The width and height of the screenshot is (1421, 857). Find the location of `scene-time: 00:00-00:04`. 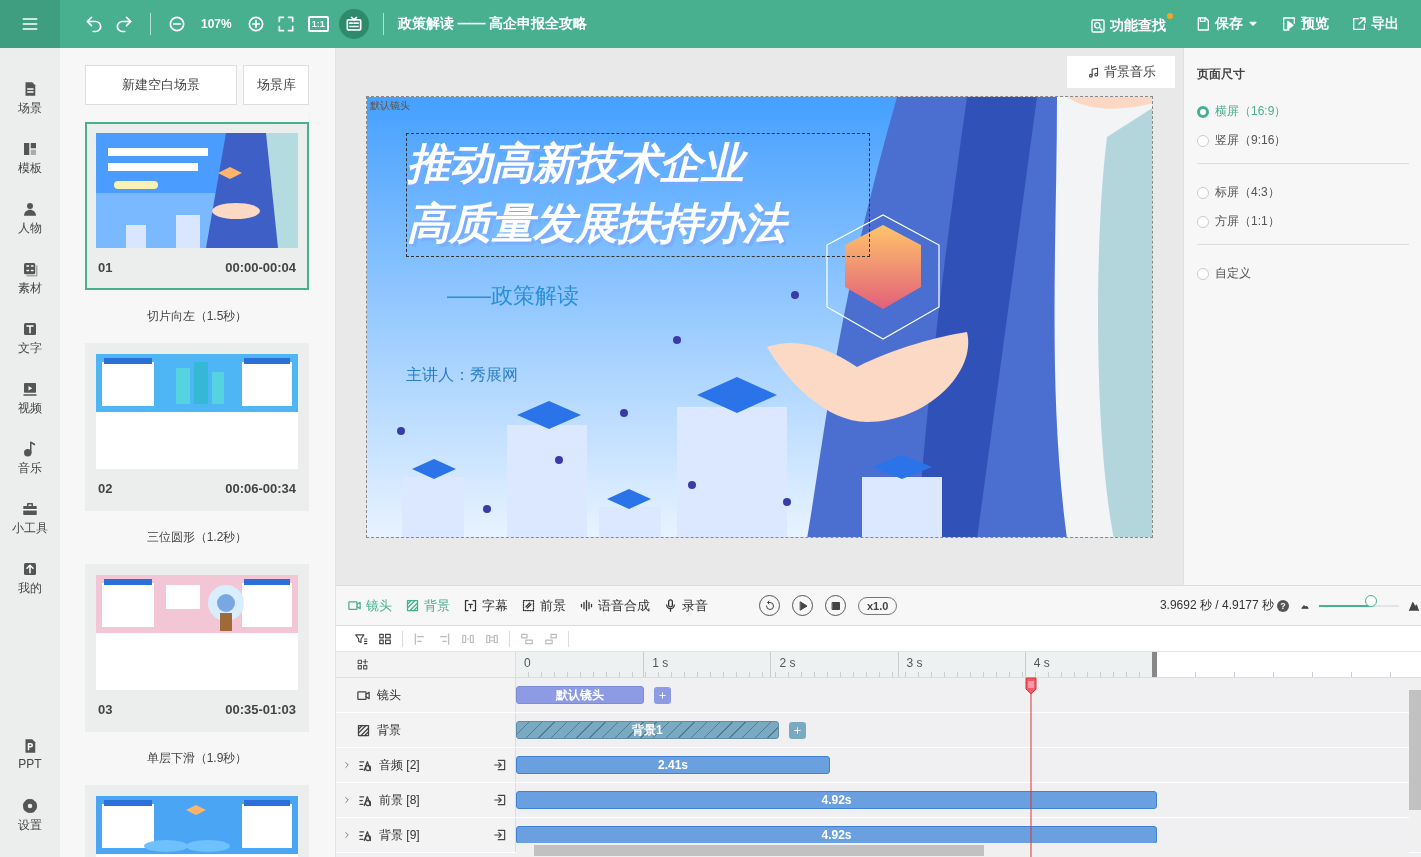

scene-time: 00:00-00:04 is located at coordinates (260, 267).